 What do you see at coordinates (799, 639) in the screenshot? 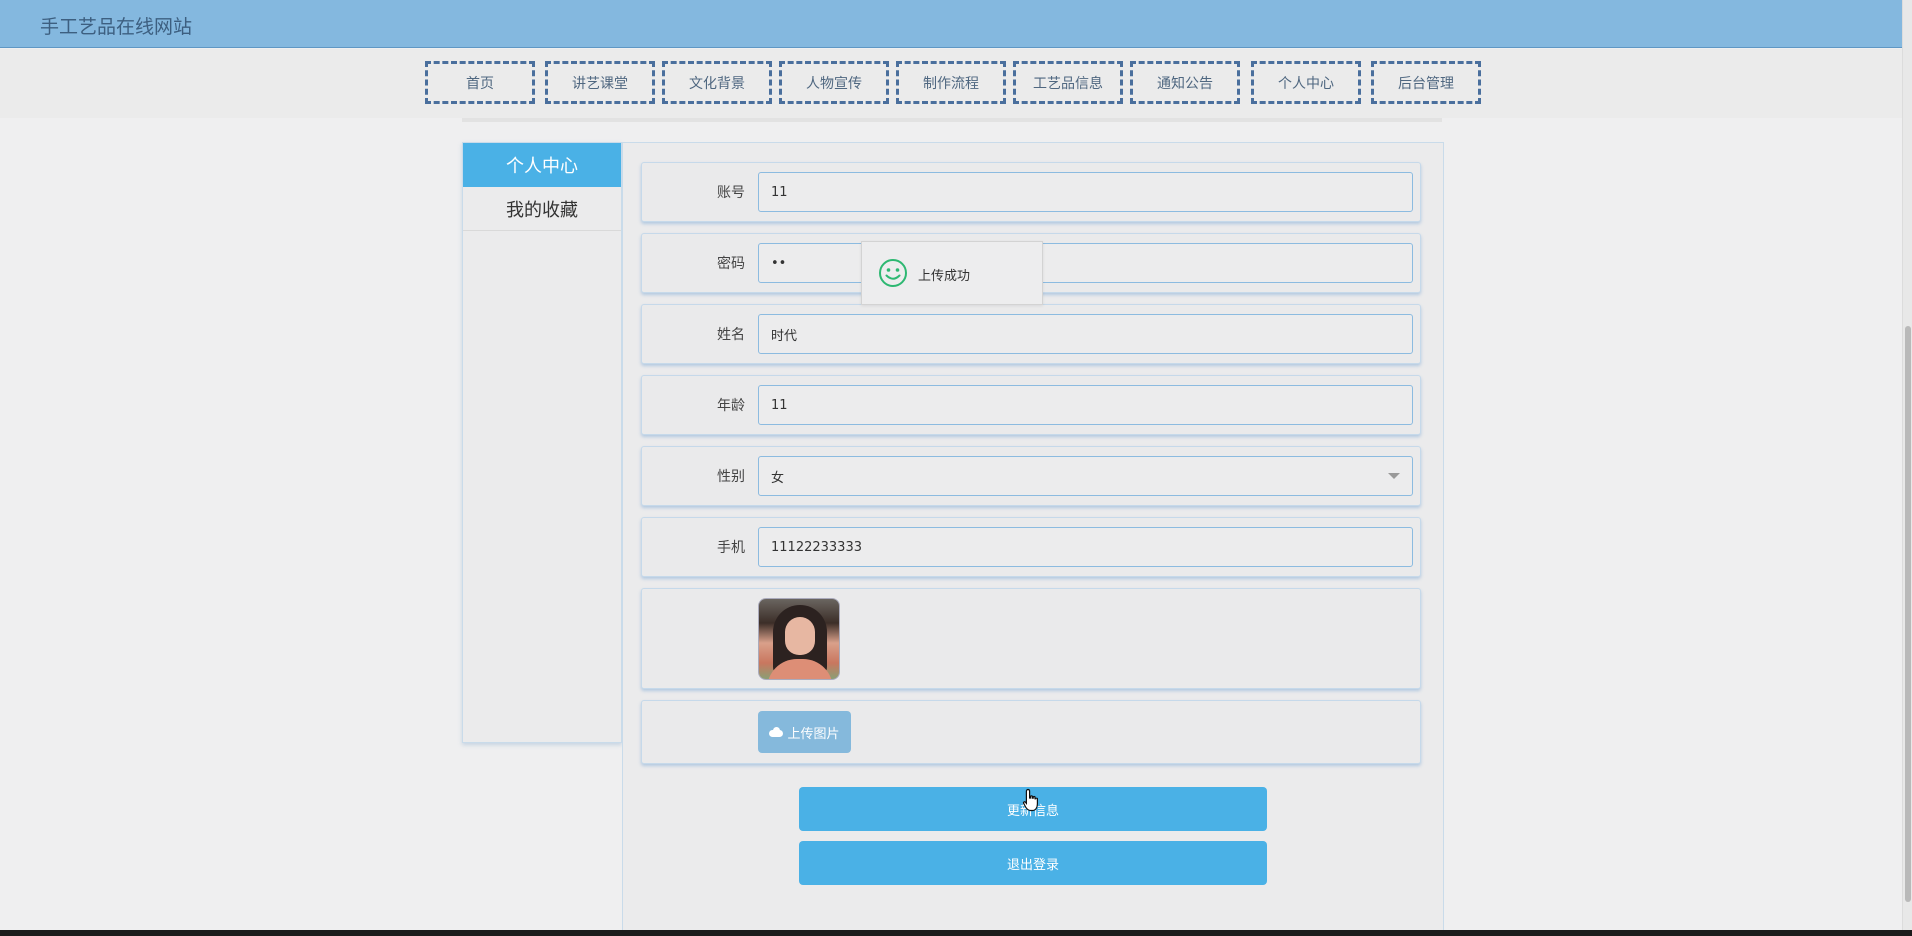
I see `avatar` at bounding box center [799, 639].